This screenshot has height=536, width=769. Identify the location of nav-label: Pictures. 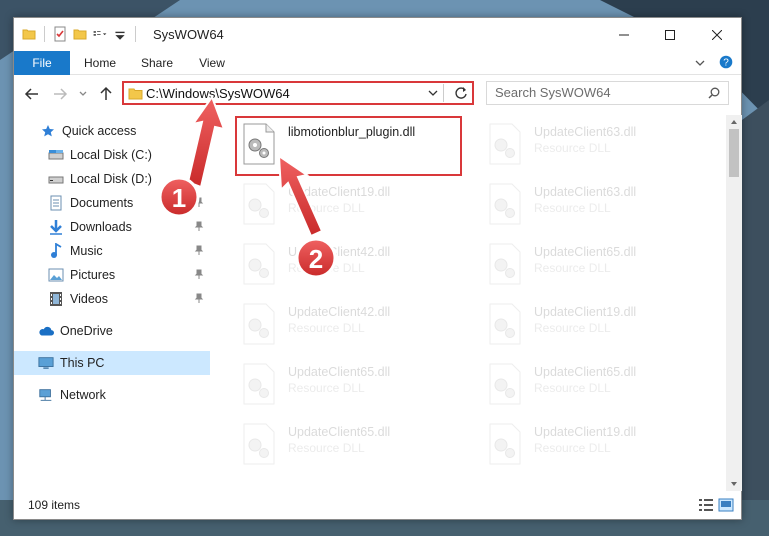
(93, 275).